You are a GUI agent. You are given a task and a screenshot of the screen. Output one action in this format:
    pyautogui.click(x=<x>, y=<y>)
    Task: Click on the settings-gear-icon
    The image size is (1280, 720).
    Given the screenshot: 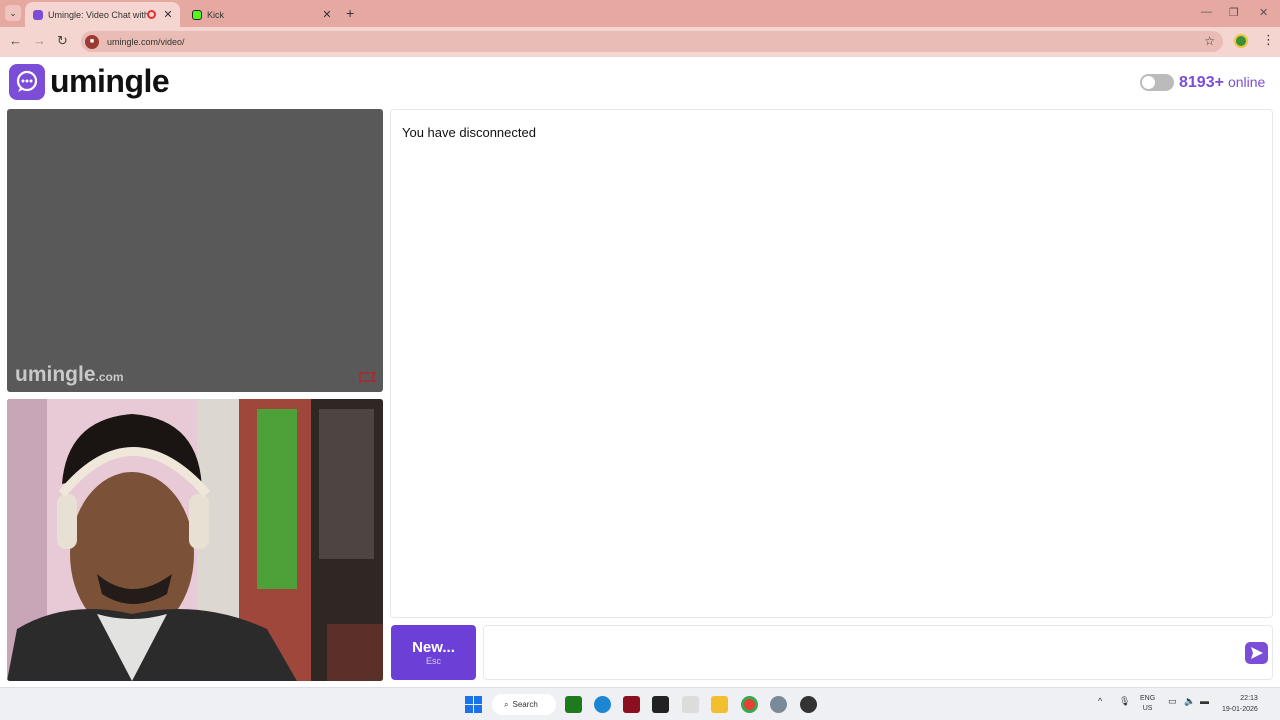 What is the action you would take?
    pyautogui.click(x=778, y=704)
    